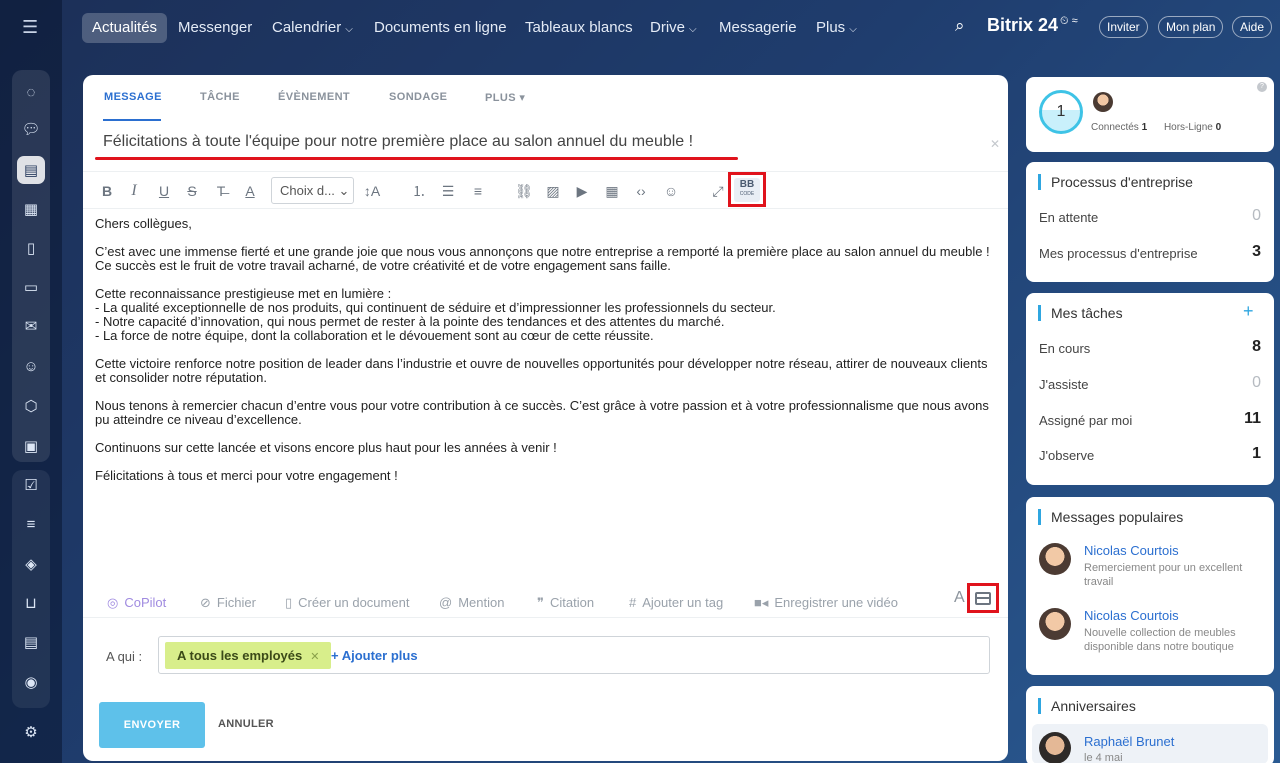  I want to click on calendar-icon: ▦, so click(31, 209).